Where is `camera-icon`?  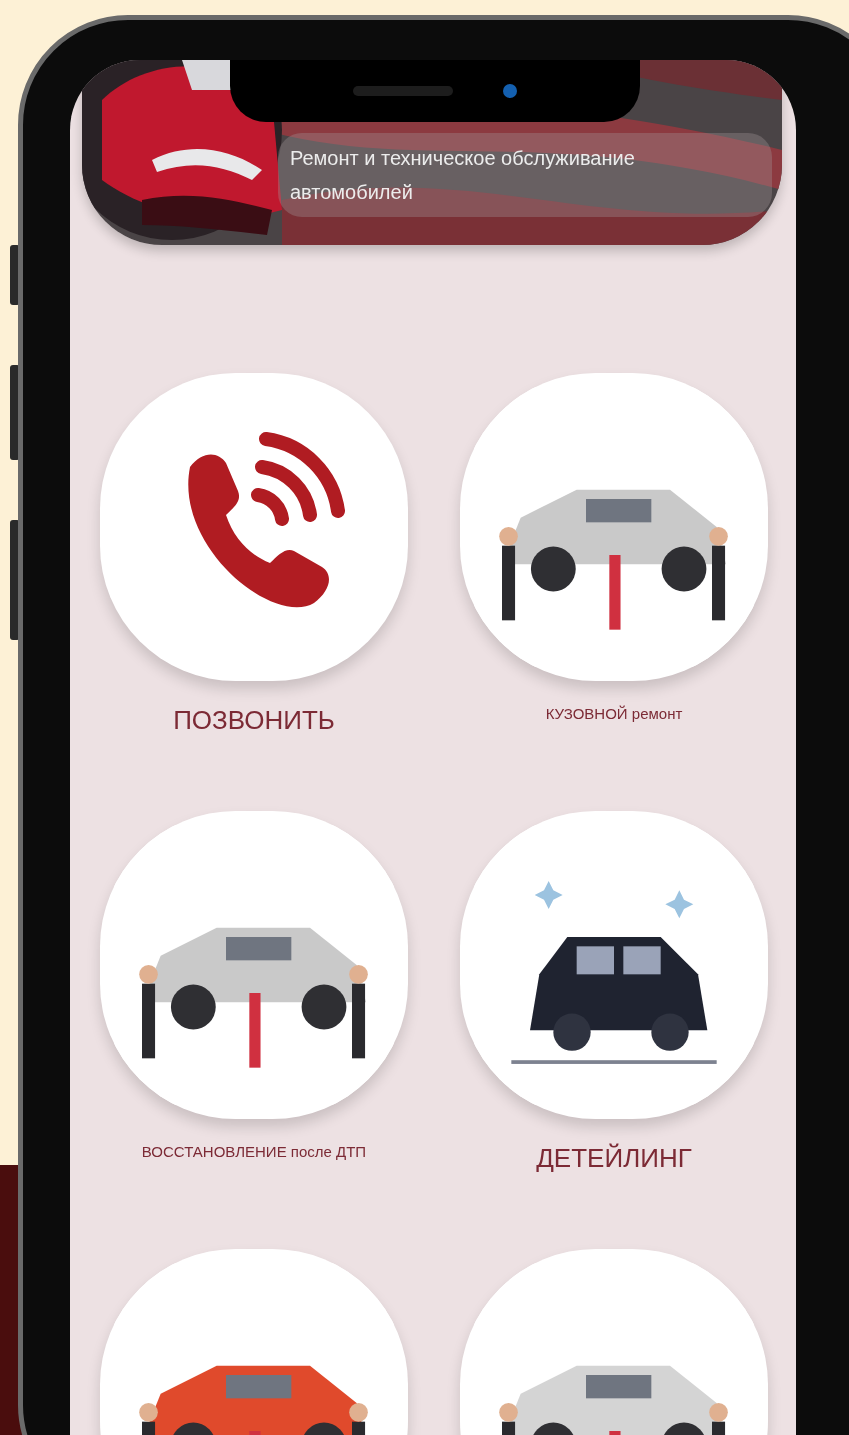 camera-icon is located at coordinates (510, 91).